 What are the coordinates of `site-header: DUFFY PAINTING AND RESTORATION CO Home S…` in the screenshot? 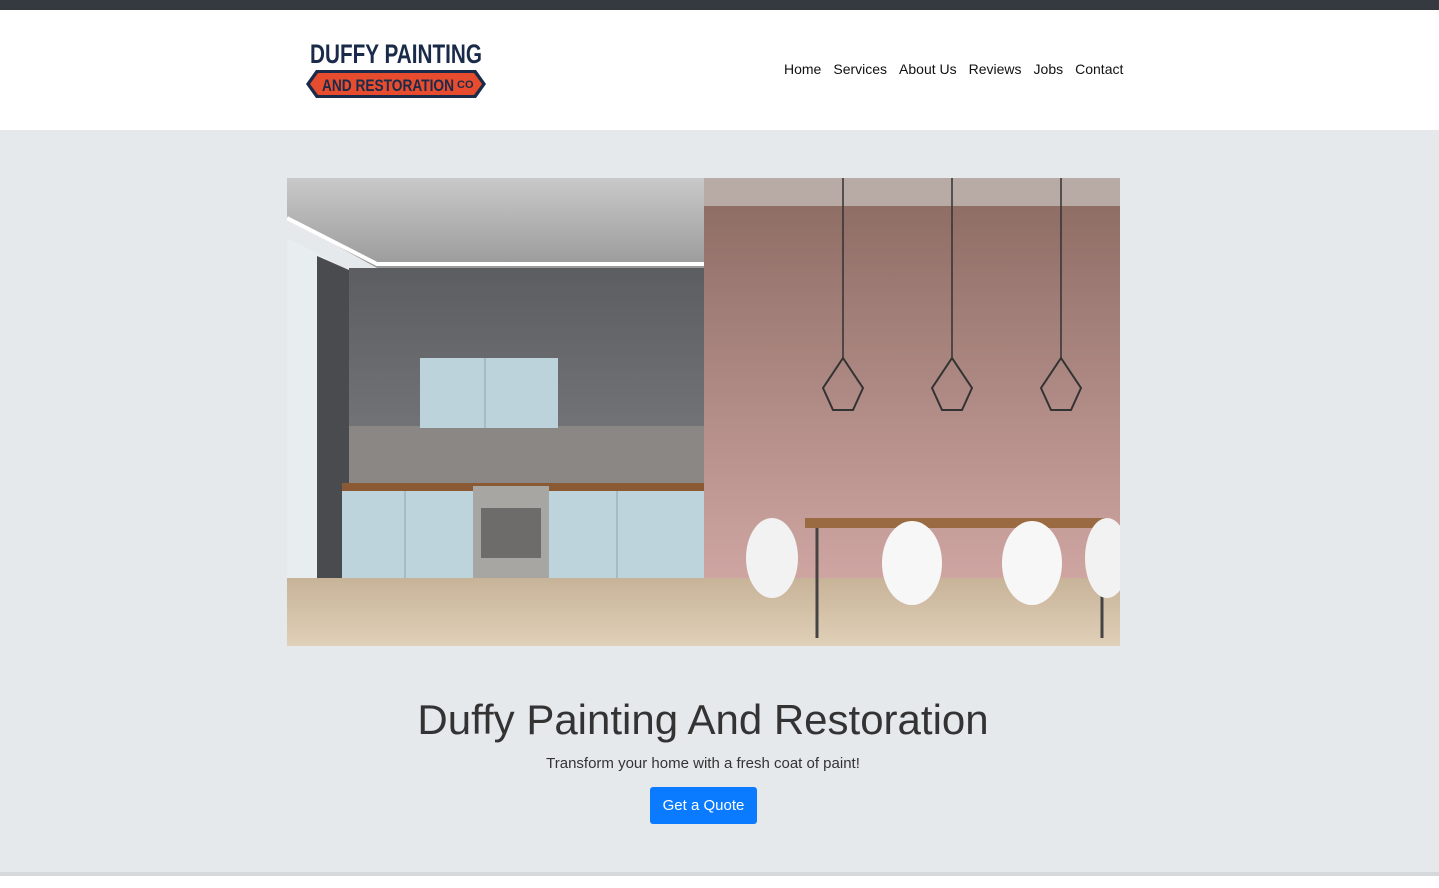 It's located at (719, 70).